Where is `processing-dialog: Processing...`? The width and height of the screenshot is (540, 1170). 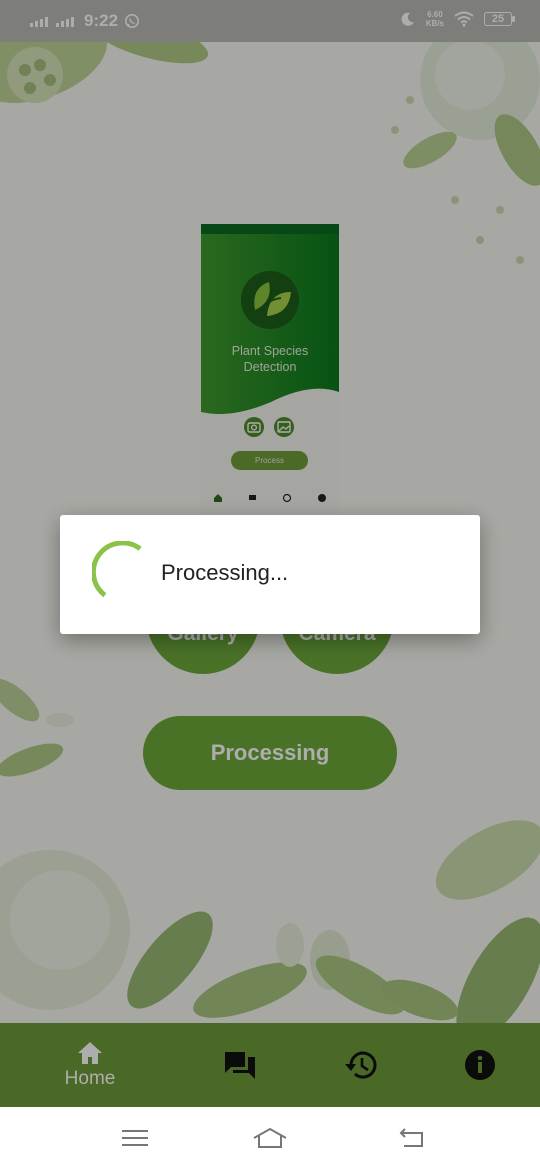
processing-dialog: Processing... is located at coordinates (270, 574).